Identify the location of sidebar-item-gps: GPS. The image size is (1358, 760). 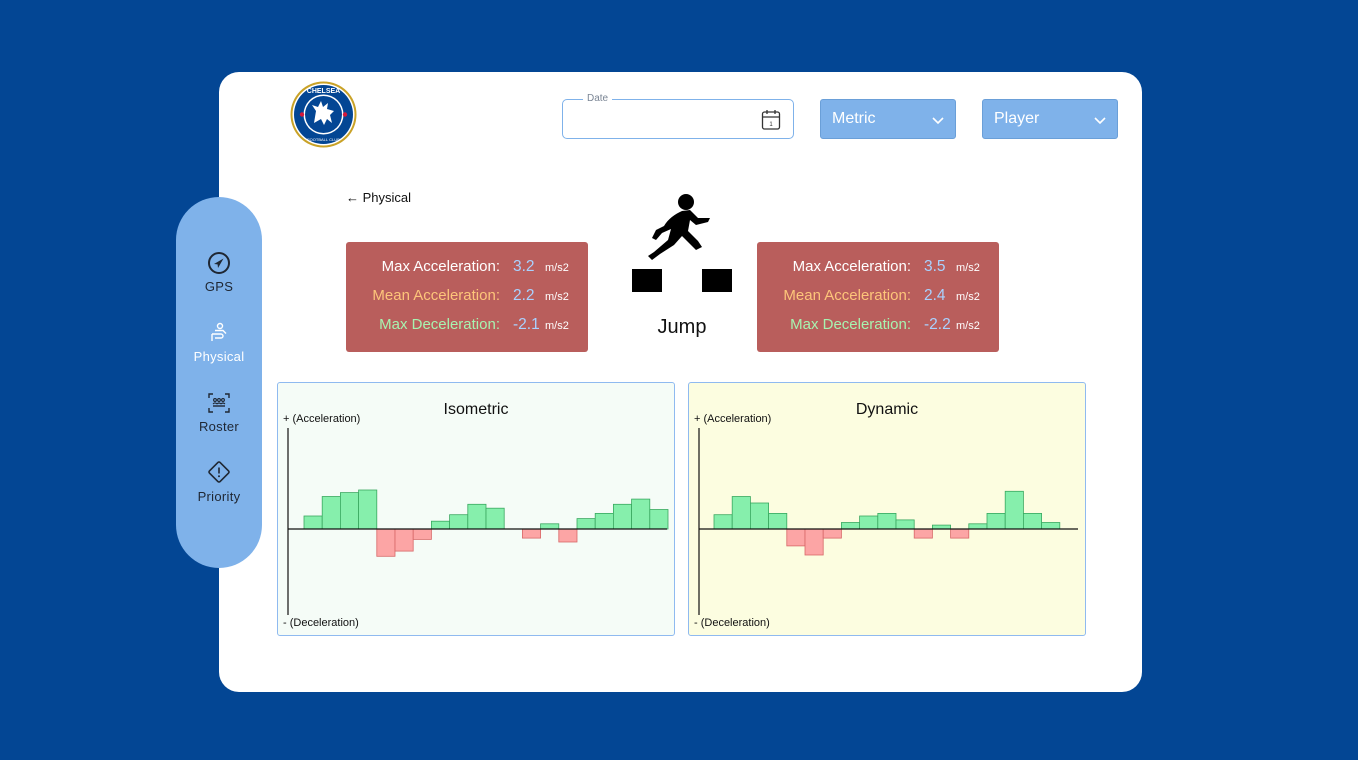
(219, 272).